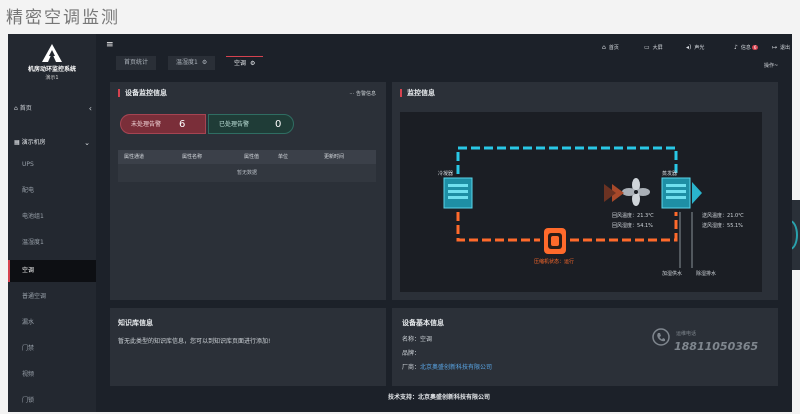  I want to click on support-phone: 运维电话 18811050365, so click(705, 340).